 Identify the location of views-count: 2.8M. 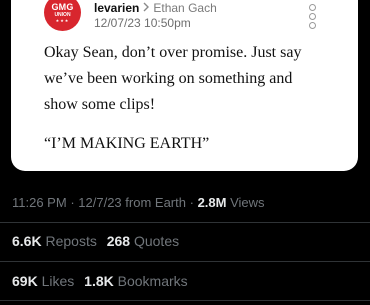
(212, 202).